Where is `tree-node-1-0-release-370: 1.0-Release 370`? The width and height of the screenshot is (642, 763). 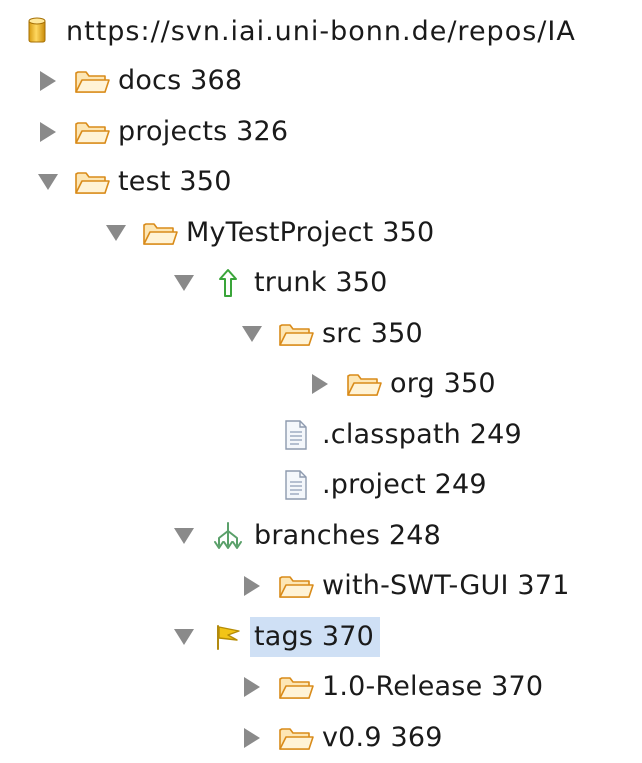 tree-node-1-0-release-370: 1.0-Release 370 is located at coordinates (392, 687).